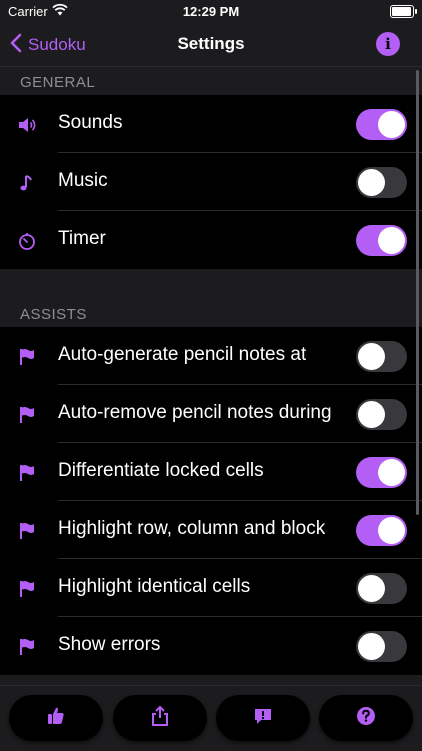 This screenshot has height=751, width=422. What do you see at coordinates (154, 586) in the screenshot?
I see `setting-label: Highlight identical cells` at bounding box center [154, 586].